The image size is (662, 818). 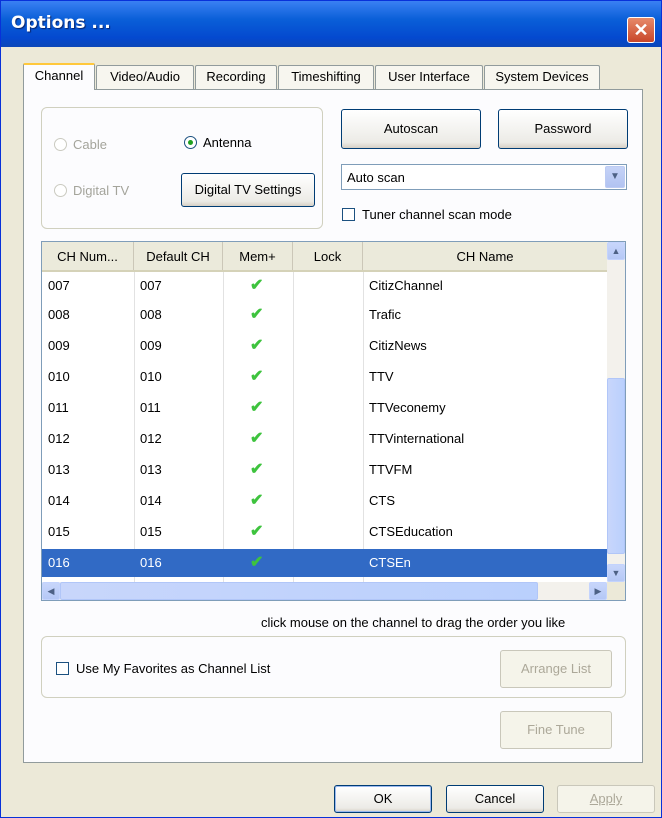 What do you see at coordinates (151, 285) in the screenshot?
I see `default-ch-cell: 007` at bounding box center [151, 285].